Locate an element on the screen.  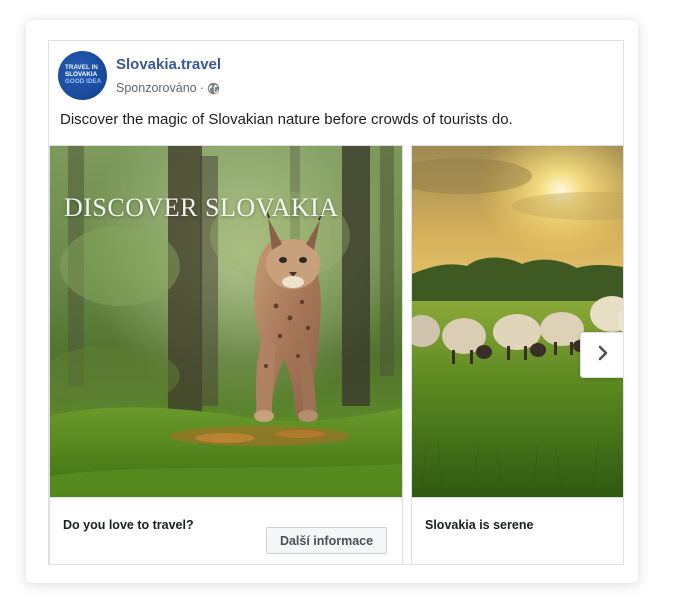
avatar-logo-line: SLOVAKIA is located at coordinates (81, 74).